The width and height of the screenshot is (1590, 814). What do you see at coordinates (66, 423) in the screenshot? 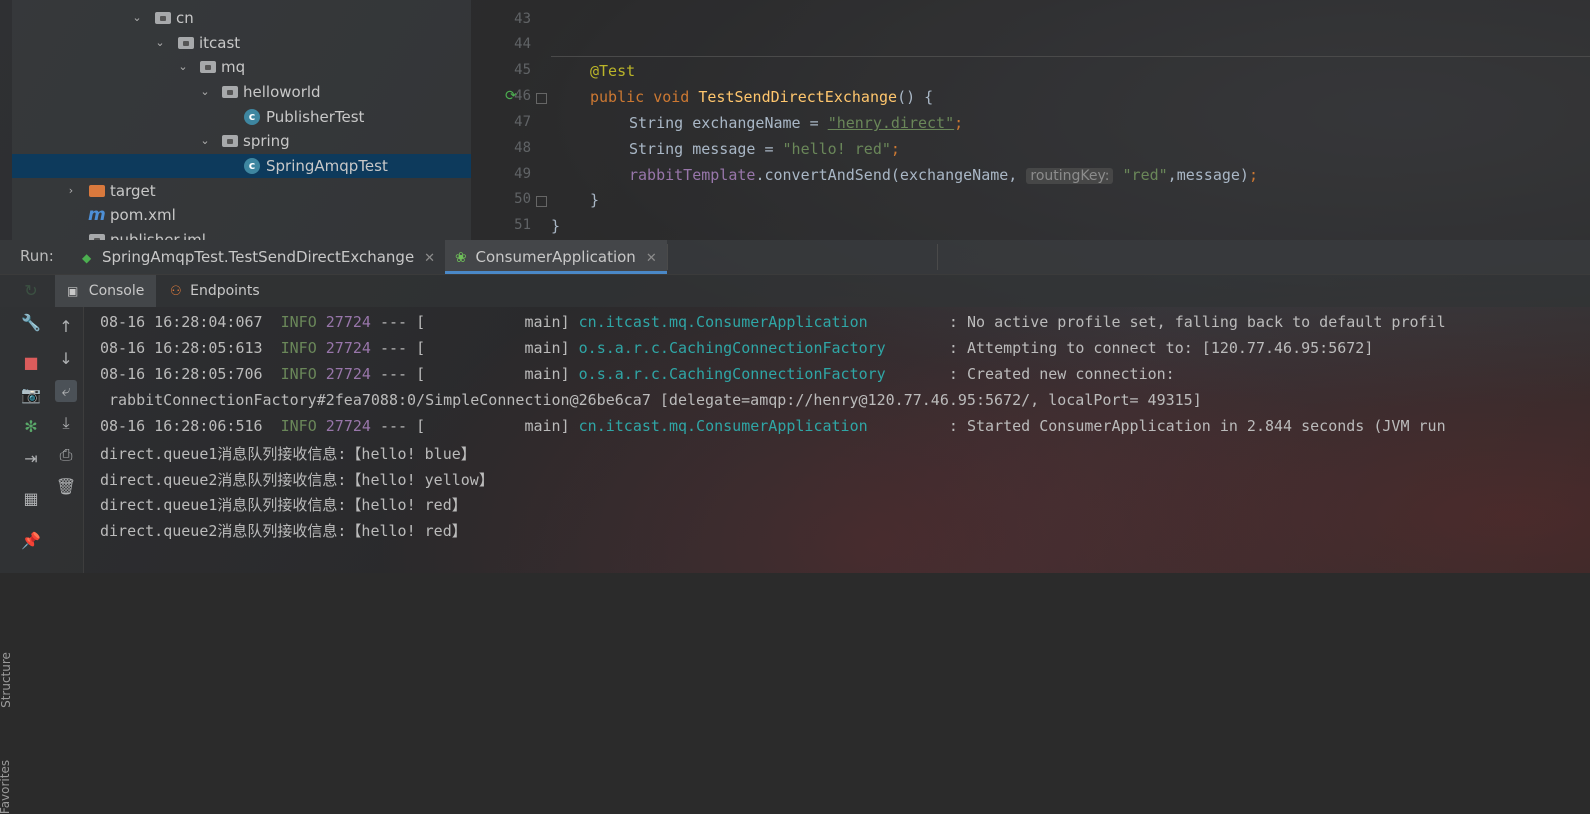
I see `scroll-to-end-icon: ⤓` at bounding box center [66, 423].